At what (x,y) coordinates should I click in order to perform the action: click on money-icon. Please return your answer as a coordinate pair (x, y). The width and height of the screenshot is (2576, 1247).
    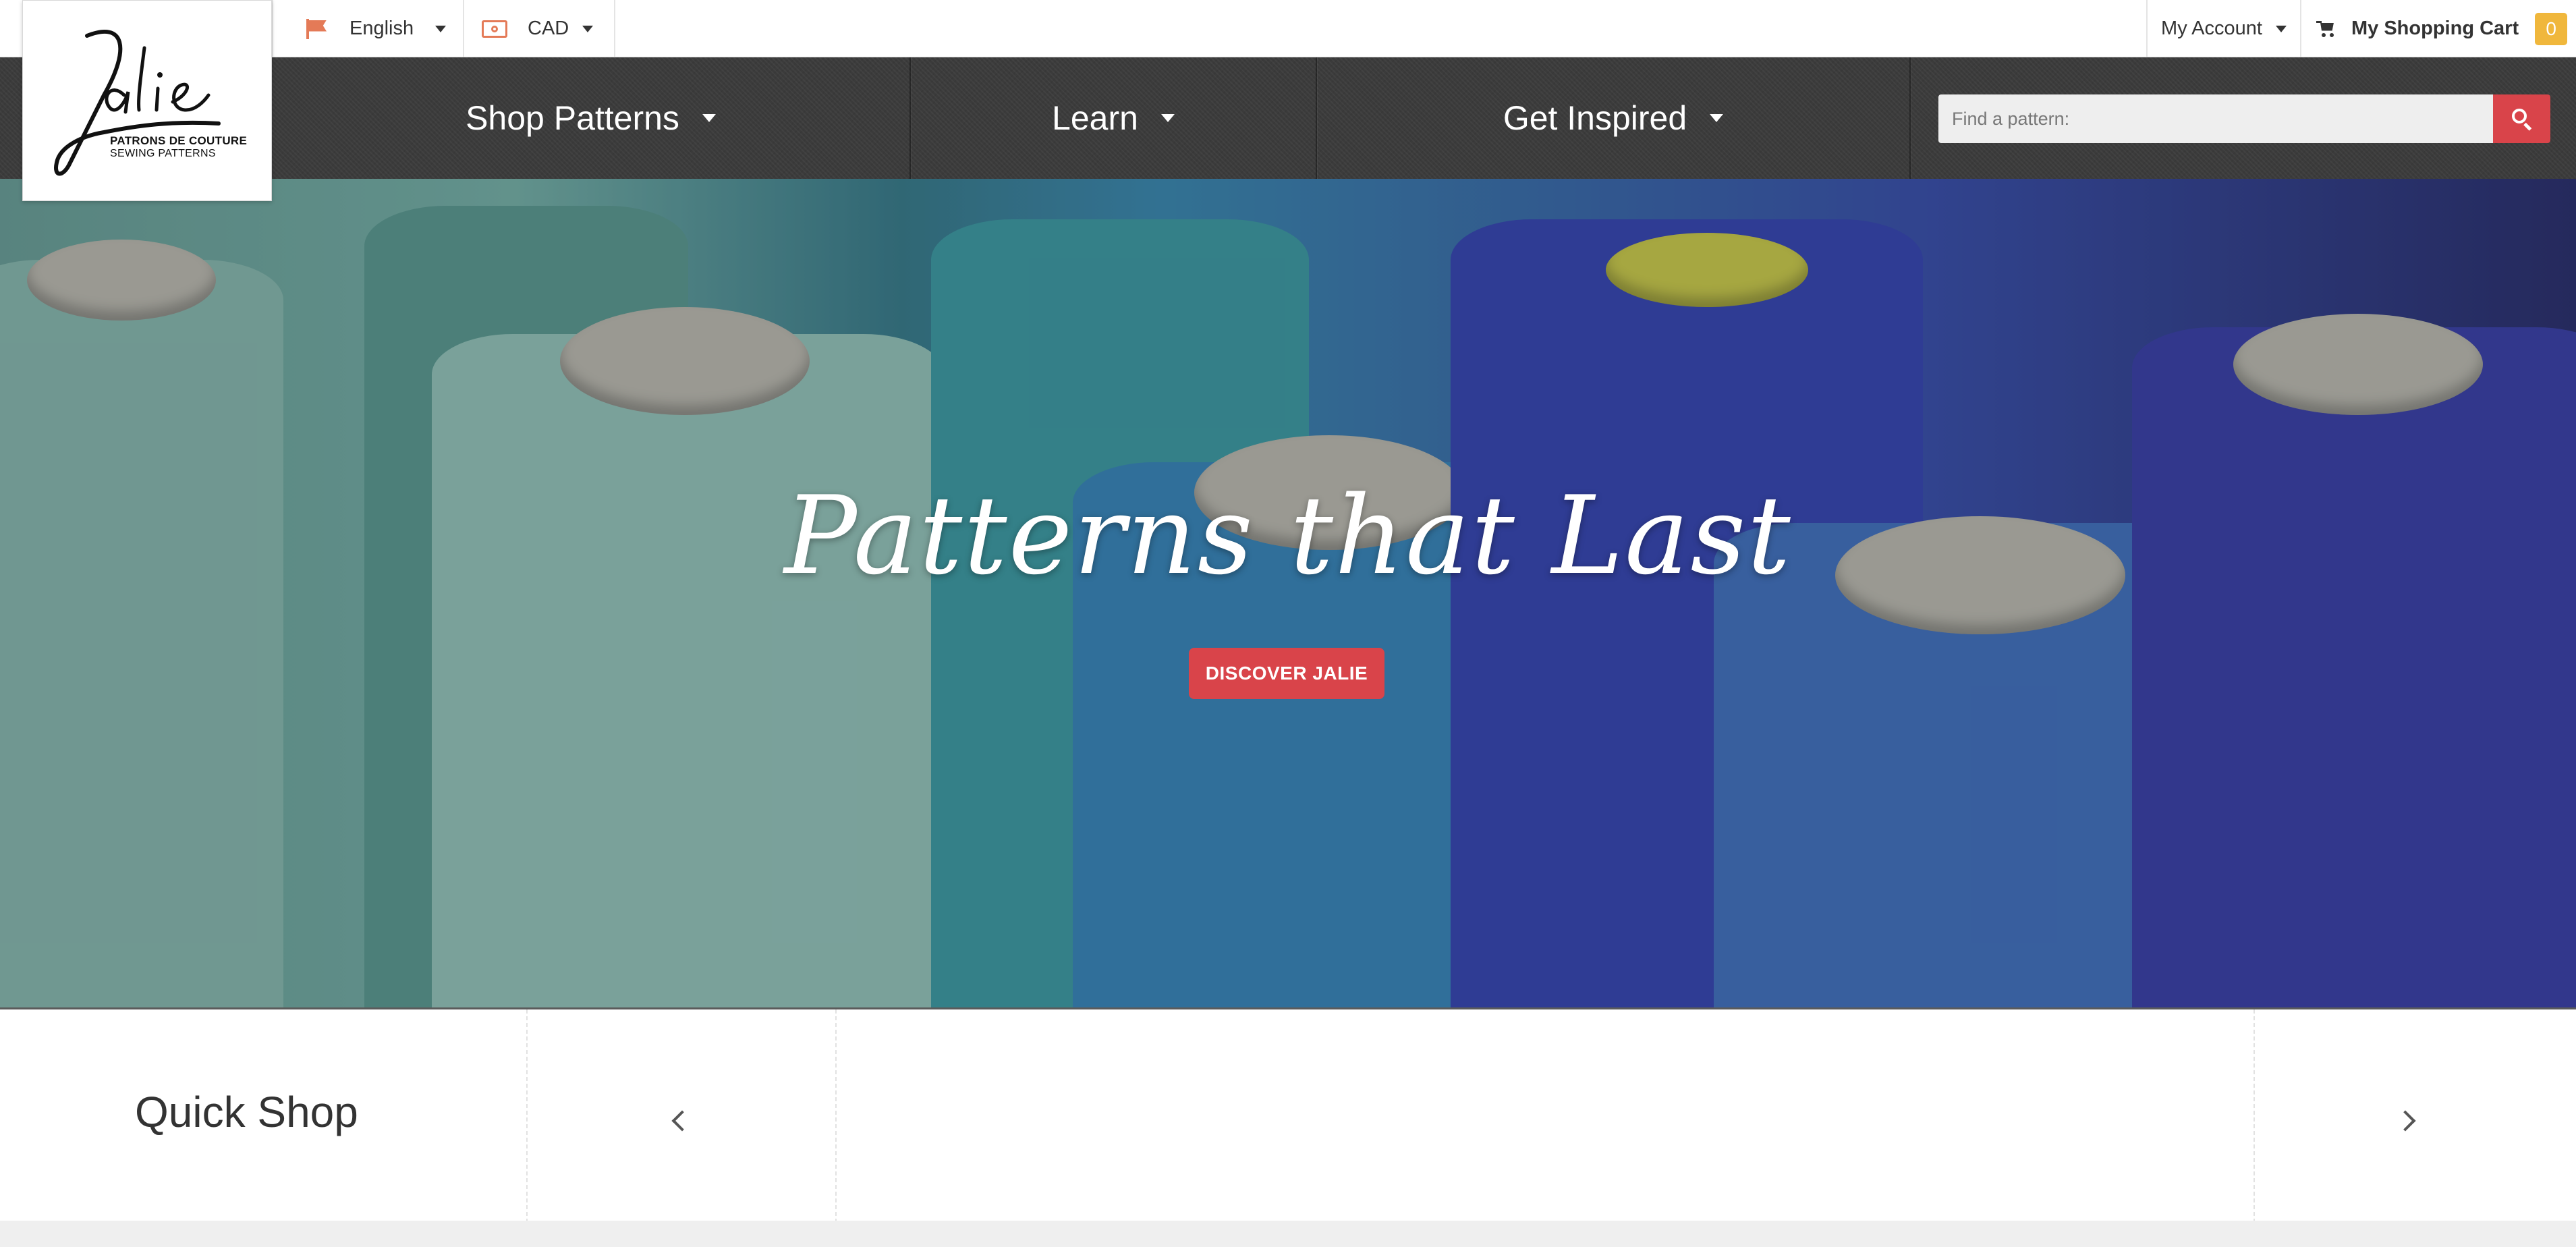
    Looking at the image, I should click on (494, 29).